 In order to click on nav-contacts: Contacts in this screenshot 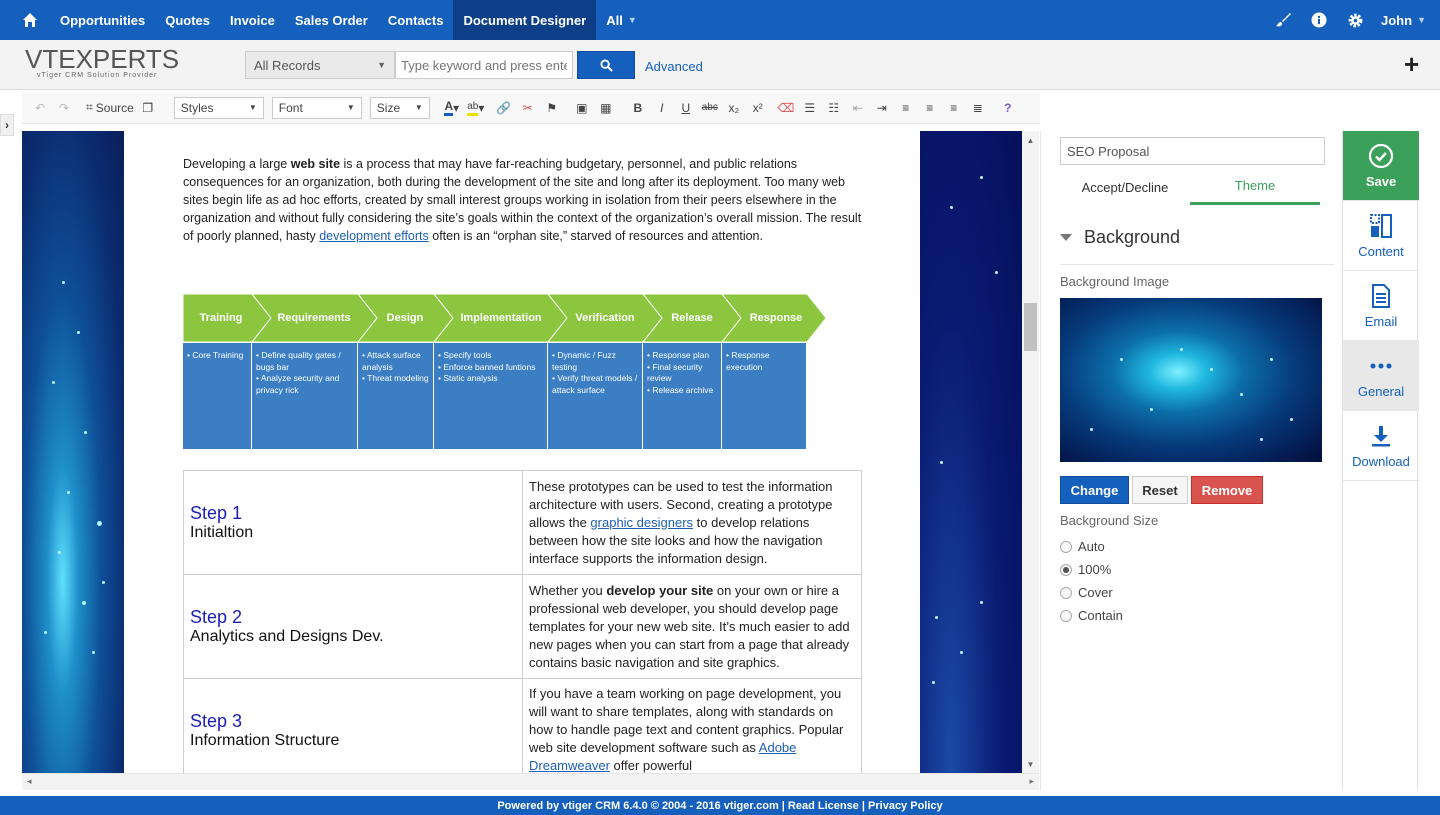, I will do `click(416, 20)`.